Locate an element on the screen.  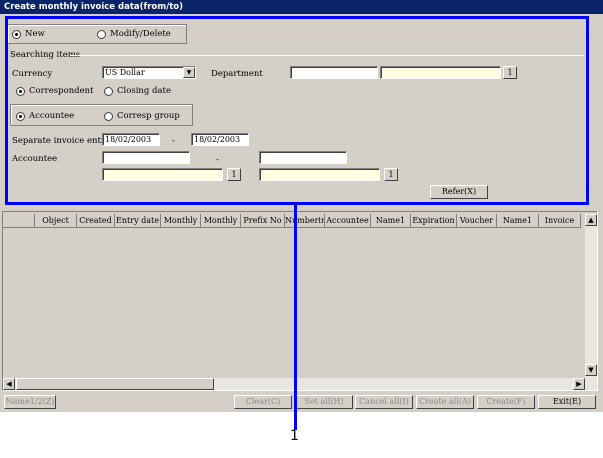
grid-column-header is located at coordinates (19, 221).